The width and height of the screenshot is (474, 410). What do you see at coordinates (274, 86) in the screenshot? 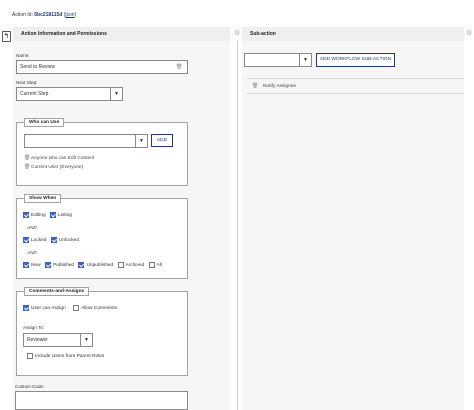
I see `list-item: 🗑 Notify Assignee` at bounding box center [274, 86].